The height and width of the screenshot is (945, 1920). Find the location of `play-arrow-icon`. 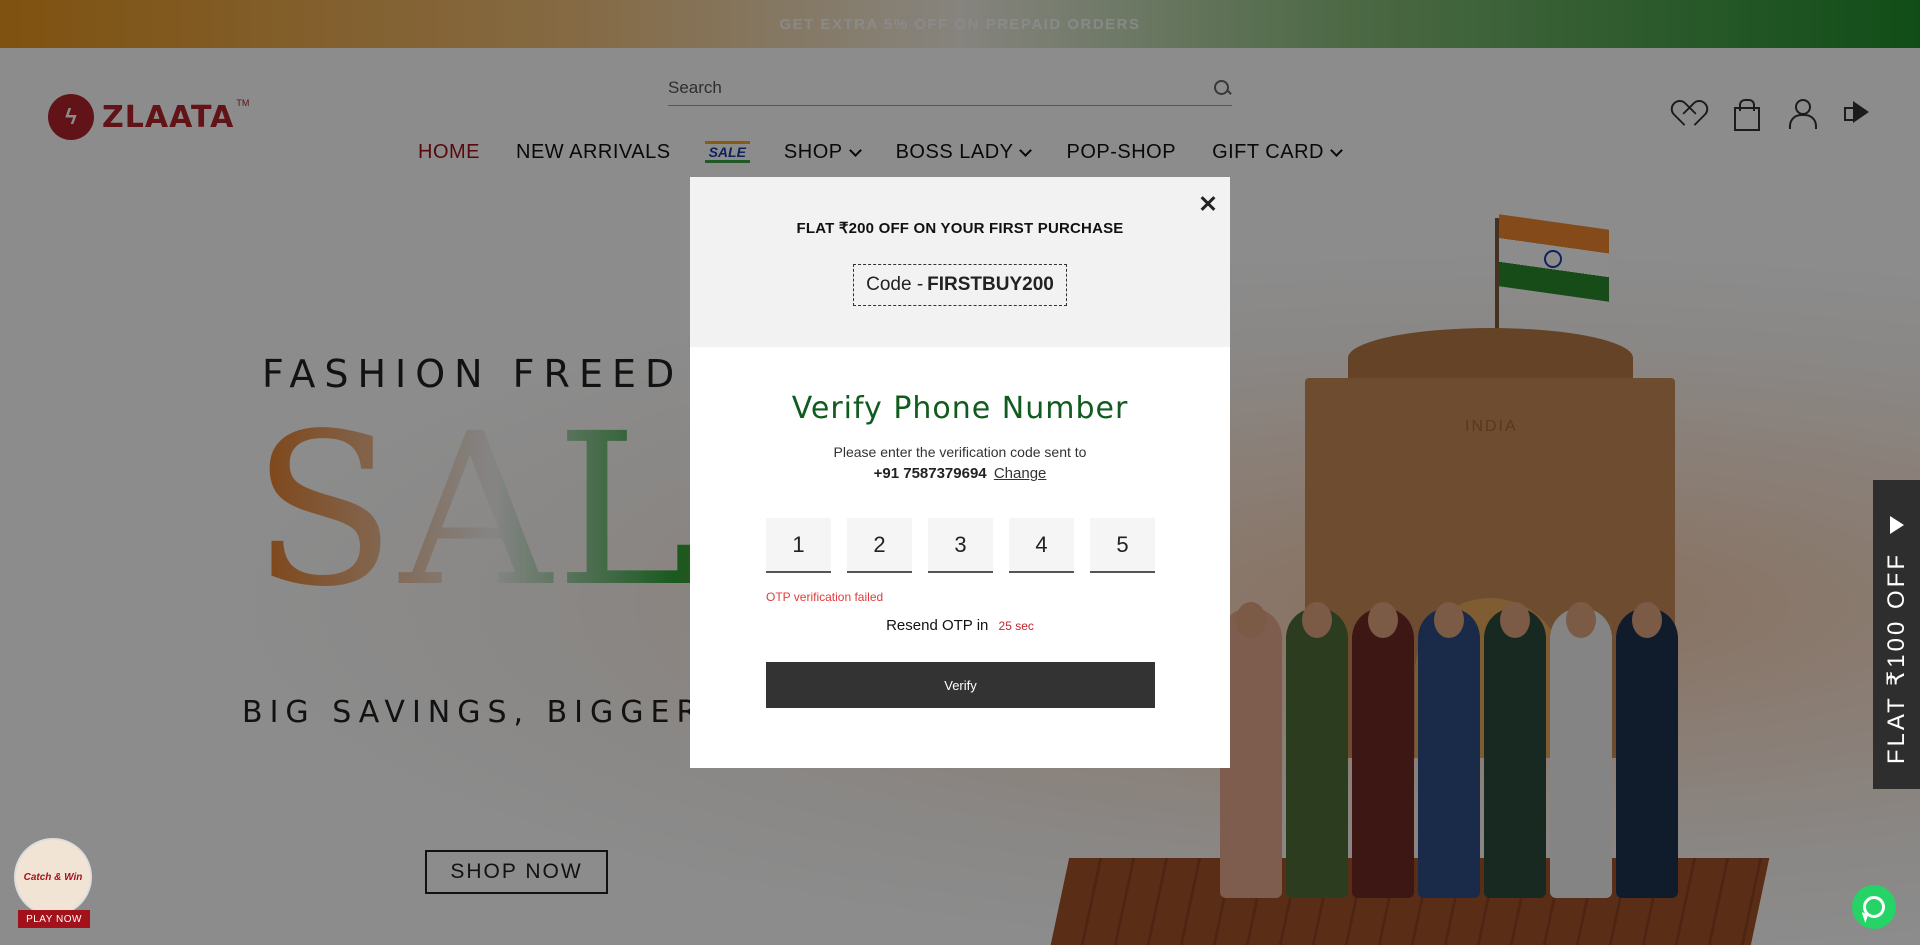

play-arrow-icon is located at coordinates (1896, 525).